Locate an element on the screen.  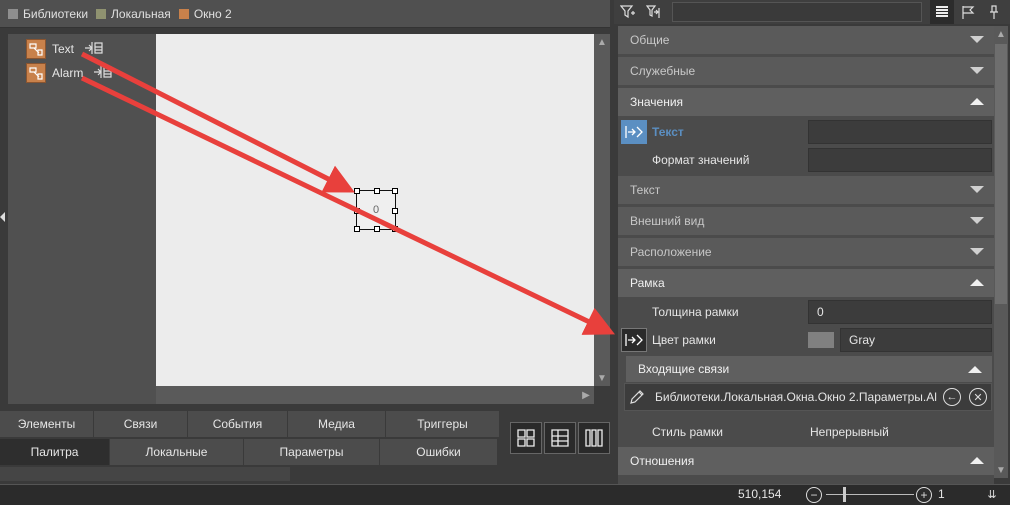
window-color-swatch is located at coordinates (183, 13).